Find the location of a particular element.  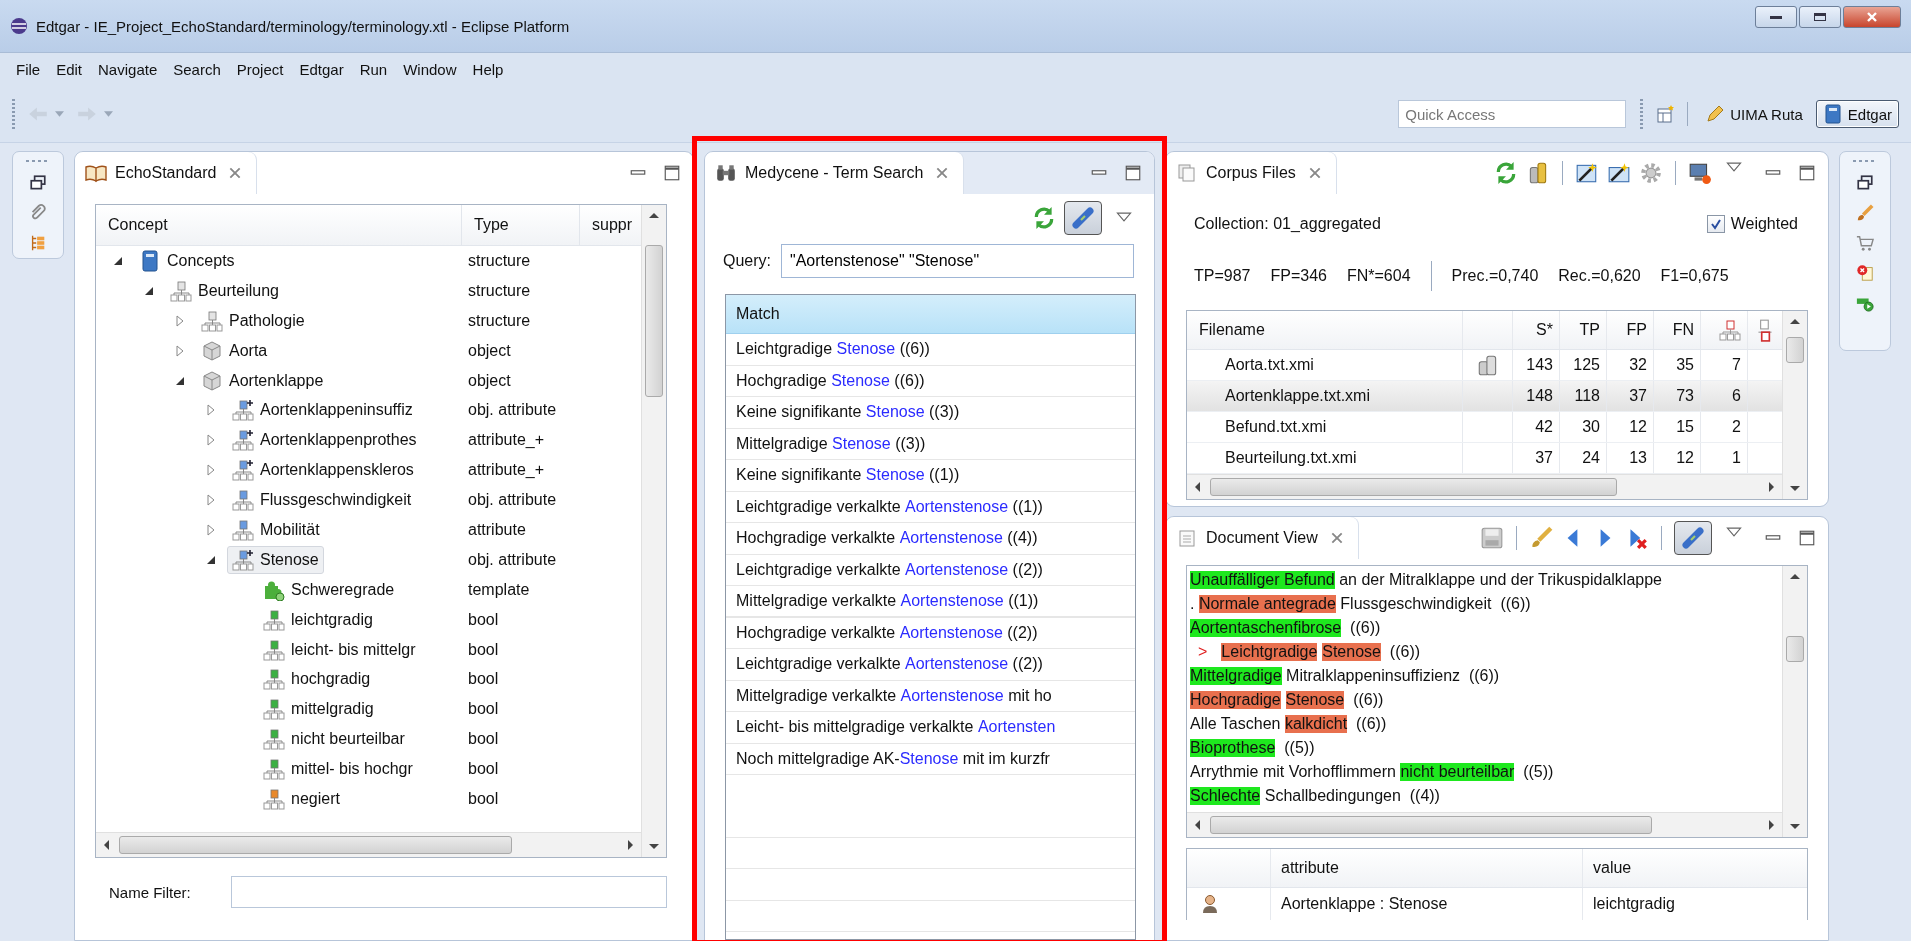

link-button is located at coordinates (1693, 538).